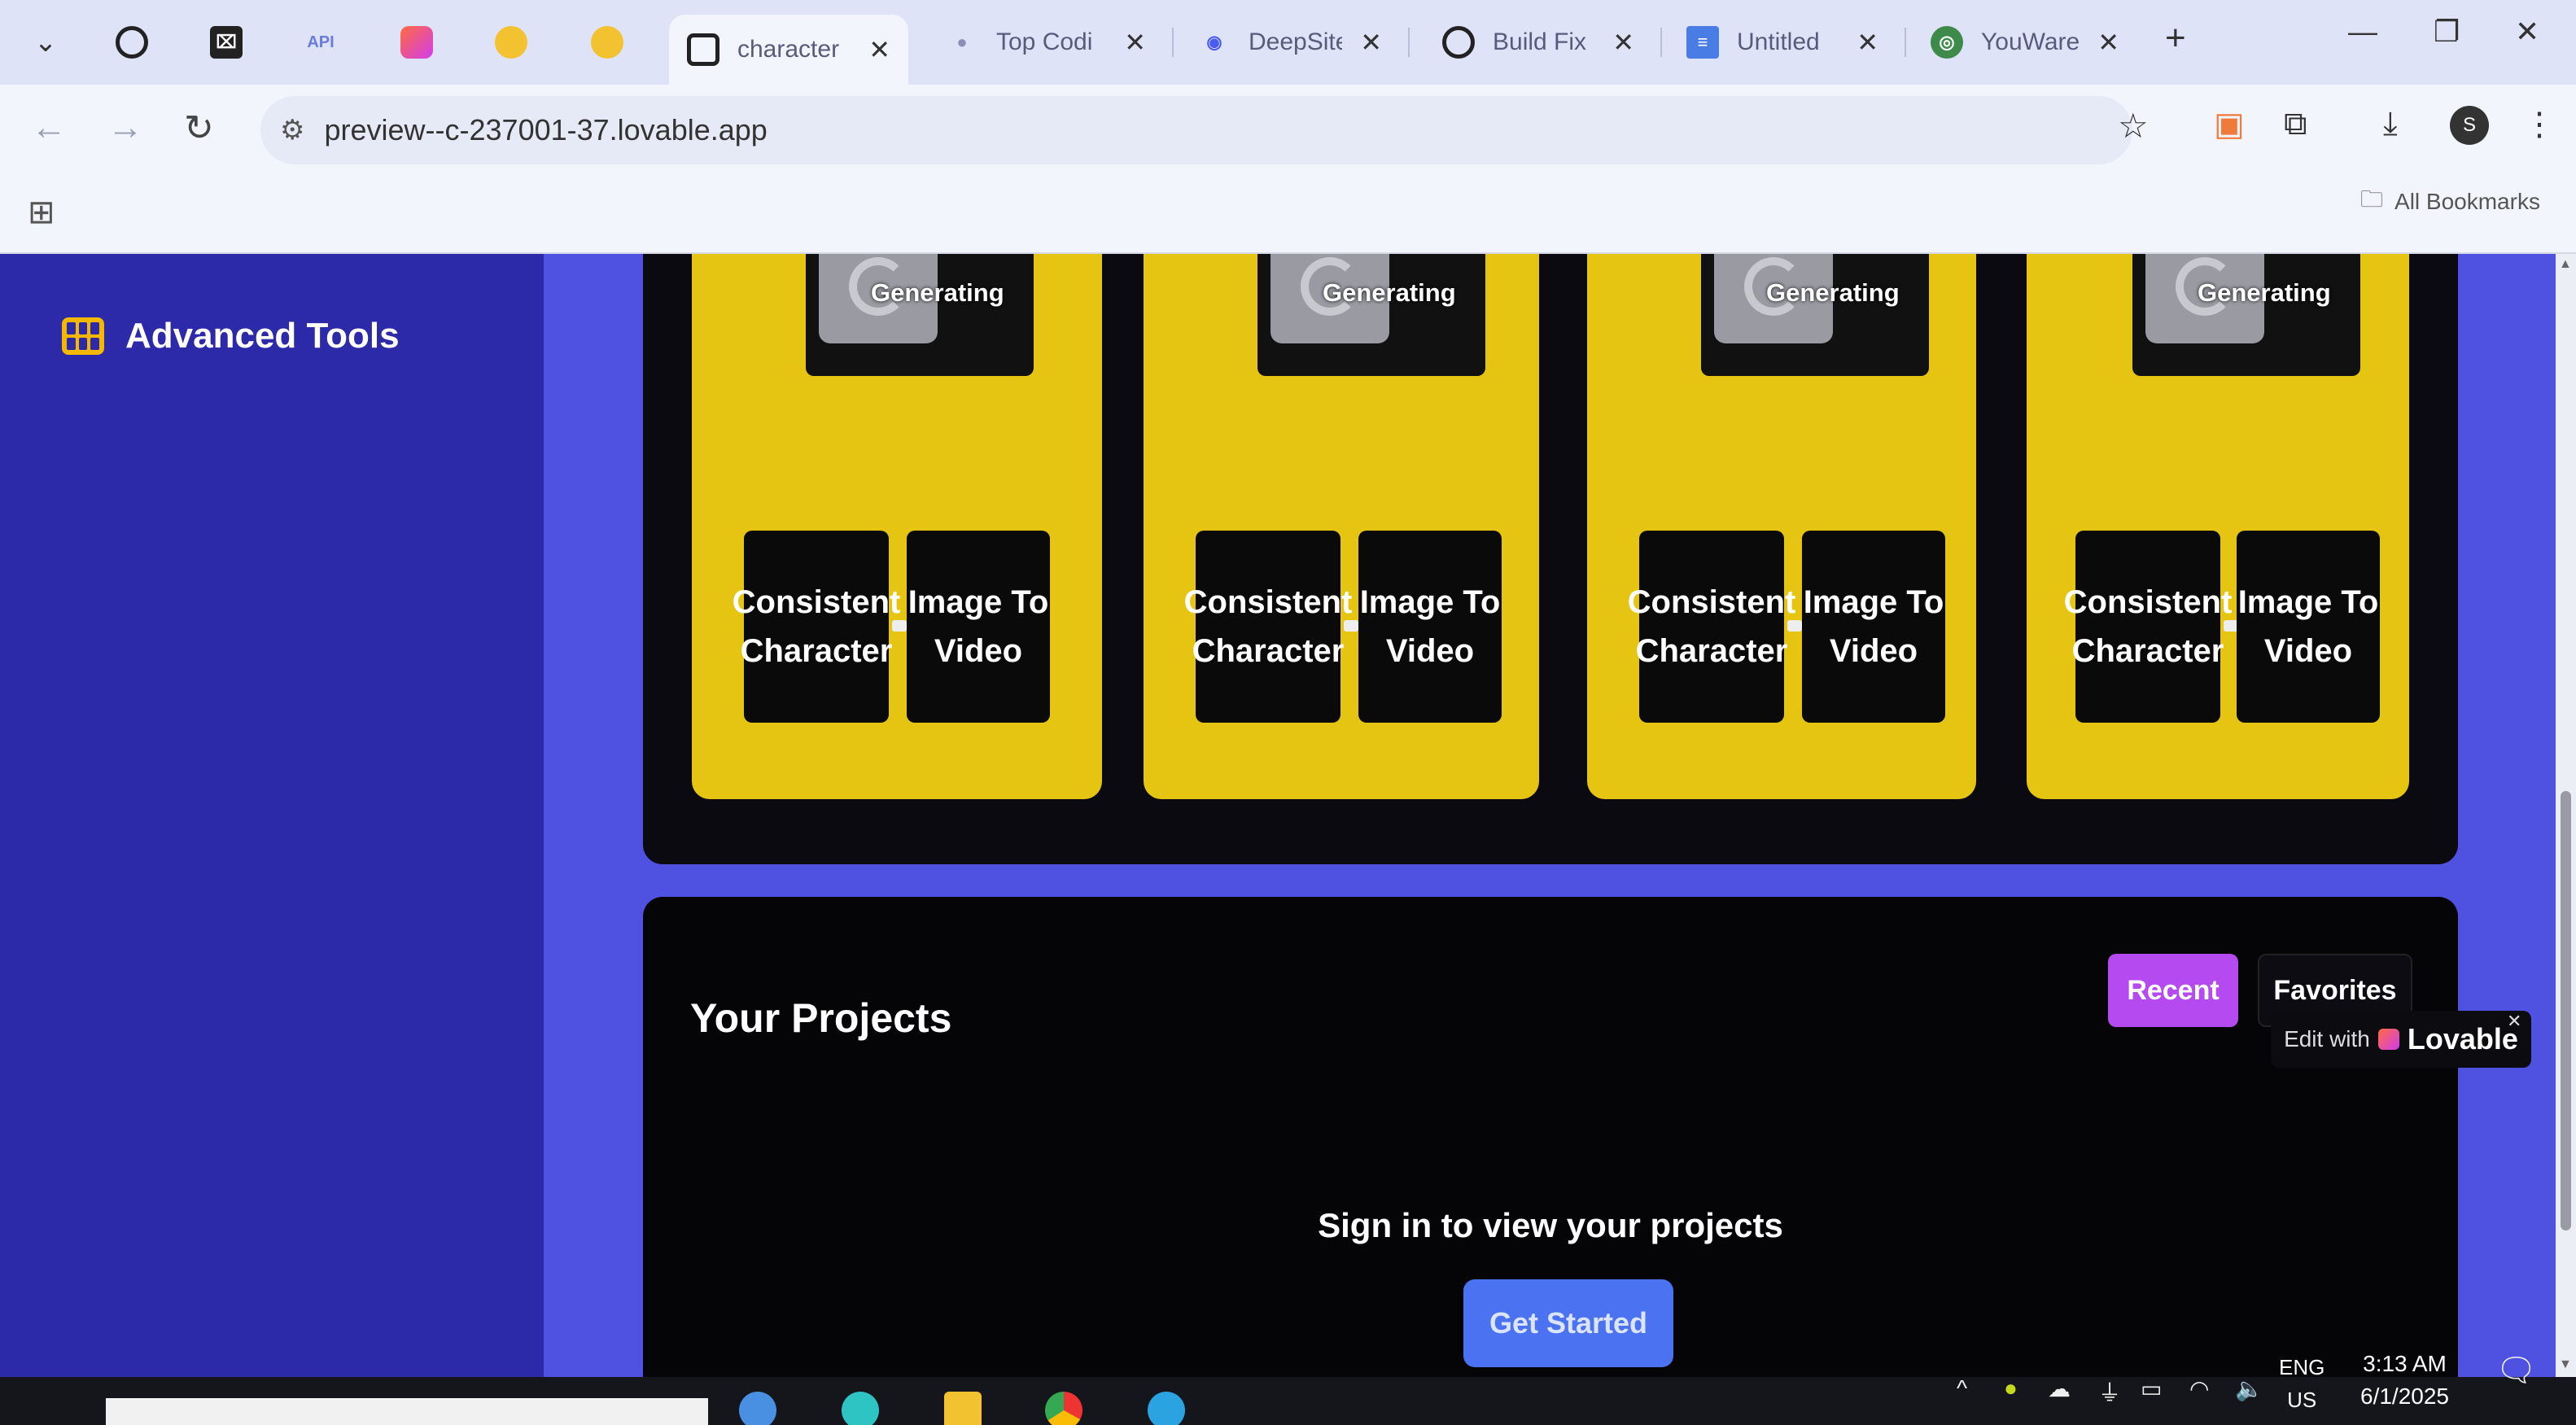  What do you see at coordinates (1962, 1388) in the screenshot?
I see `tray-chevron-up-icon: ^` at bounding box center [1962, 1388].